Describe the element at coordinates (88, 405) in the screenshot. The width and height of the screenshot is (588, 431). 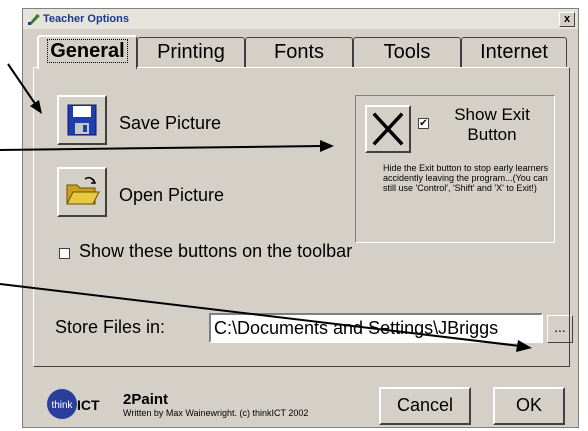
I see `logo-ict-text: ICT` at that location.